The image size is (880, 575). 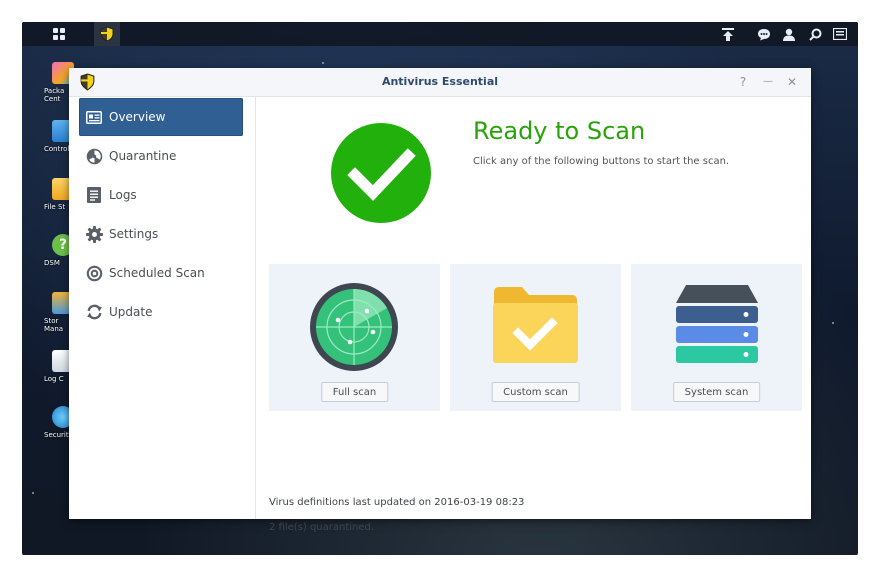 I want to click on shield-icon, so click(x=107, y=34).